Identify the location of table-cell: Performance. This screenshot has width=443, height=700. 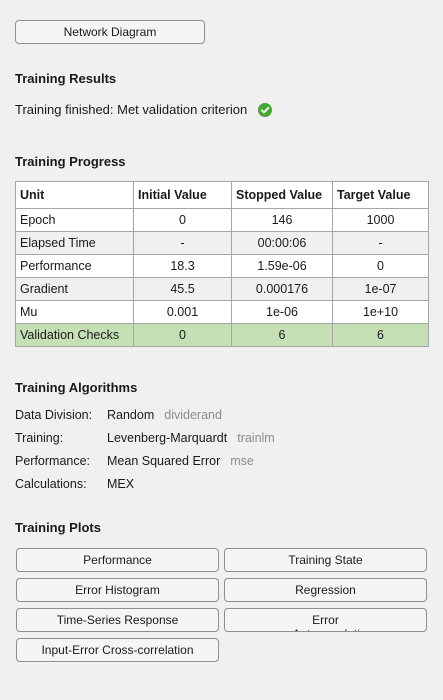
(74, 266).